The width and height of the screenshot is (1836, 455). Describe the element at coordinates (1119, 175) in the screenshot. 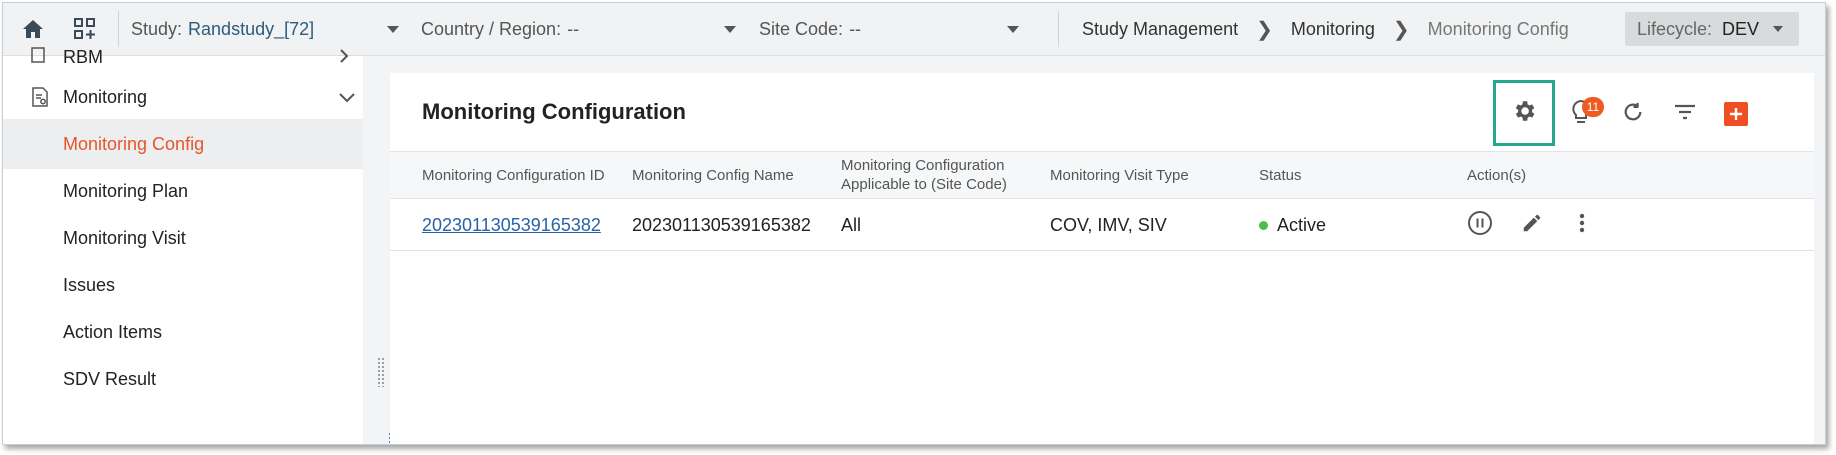

I see `column-header-visit-type: Monitoring Visit Type` at that location.